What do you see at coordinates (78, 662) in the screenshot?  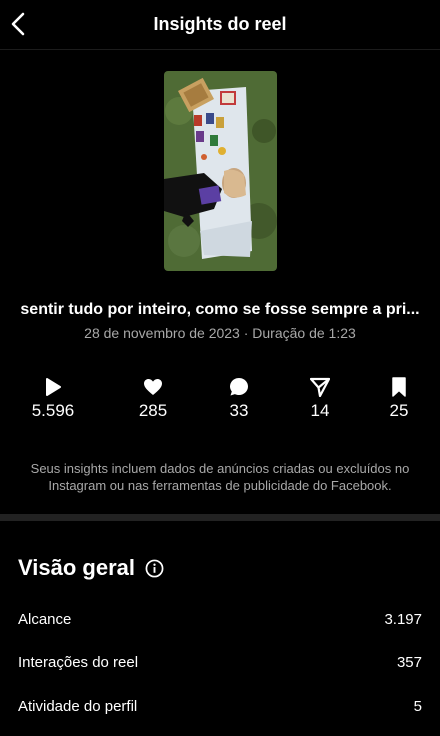 I see `row-label: Interações do reel` at bounding box center [78, 662].